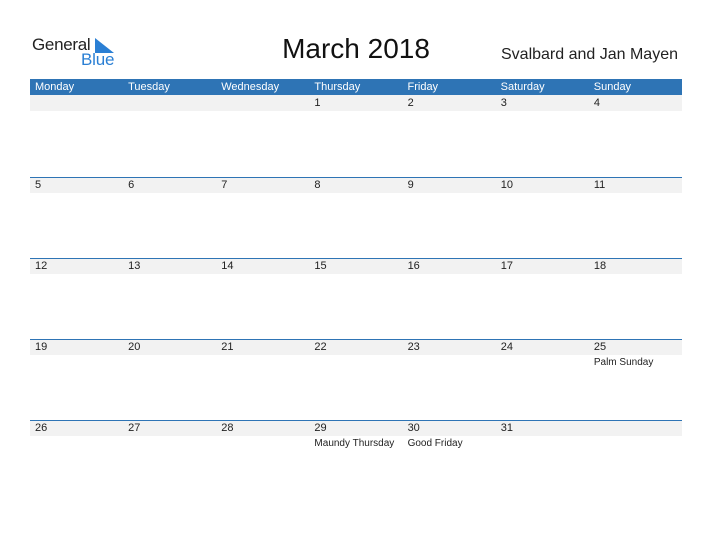 This screenshot has height=550, width=712. Describe the element at coordinates (76, 298) in the screenshot. I see `day-cell: 12` at that location.